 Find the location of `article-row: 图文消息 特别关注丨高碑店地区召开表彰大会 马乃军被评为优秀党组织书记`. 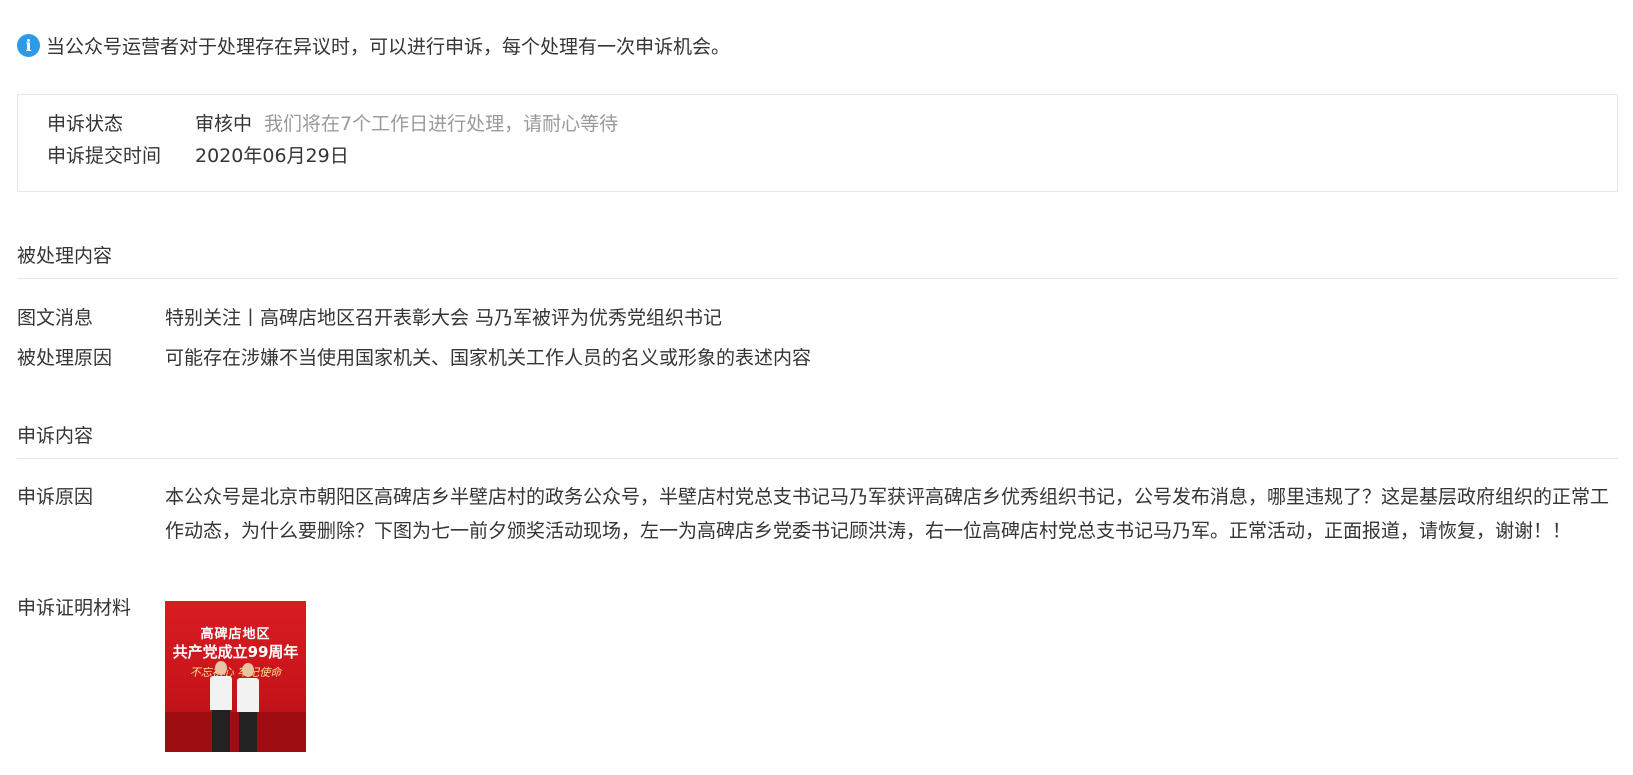

article-row: 图文消息 特别关注丨高碑店地区召开表彰大会 马乃军被评为优秀党组织书记 is located at coordinates (369, 316).